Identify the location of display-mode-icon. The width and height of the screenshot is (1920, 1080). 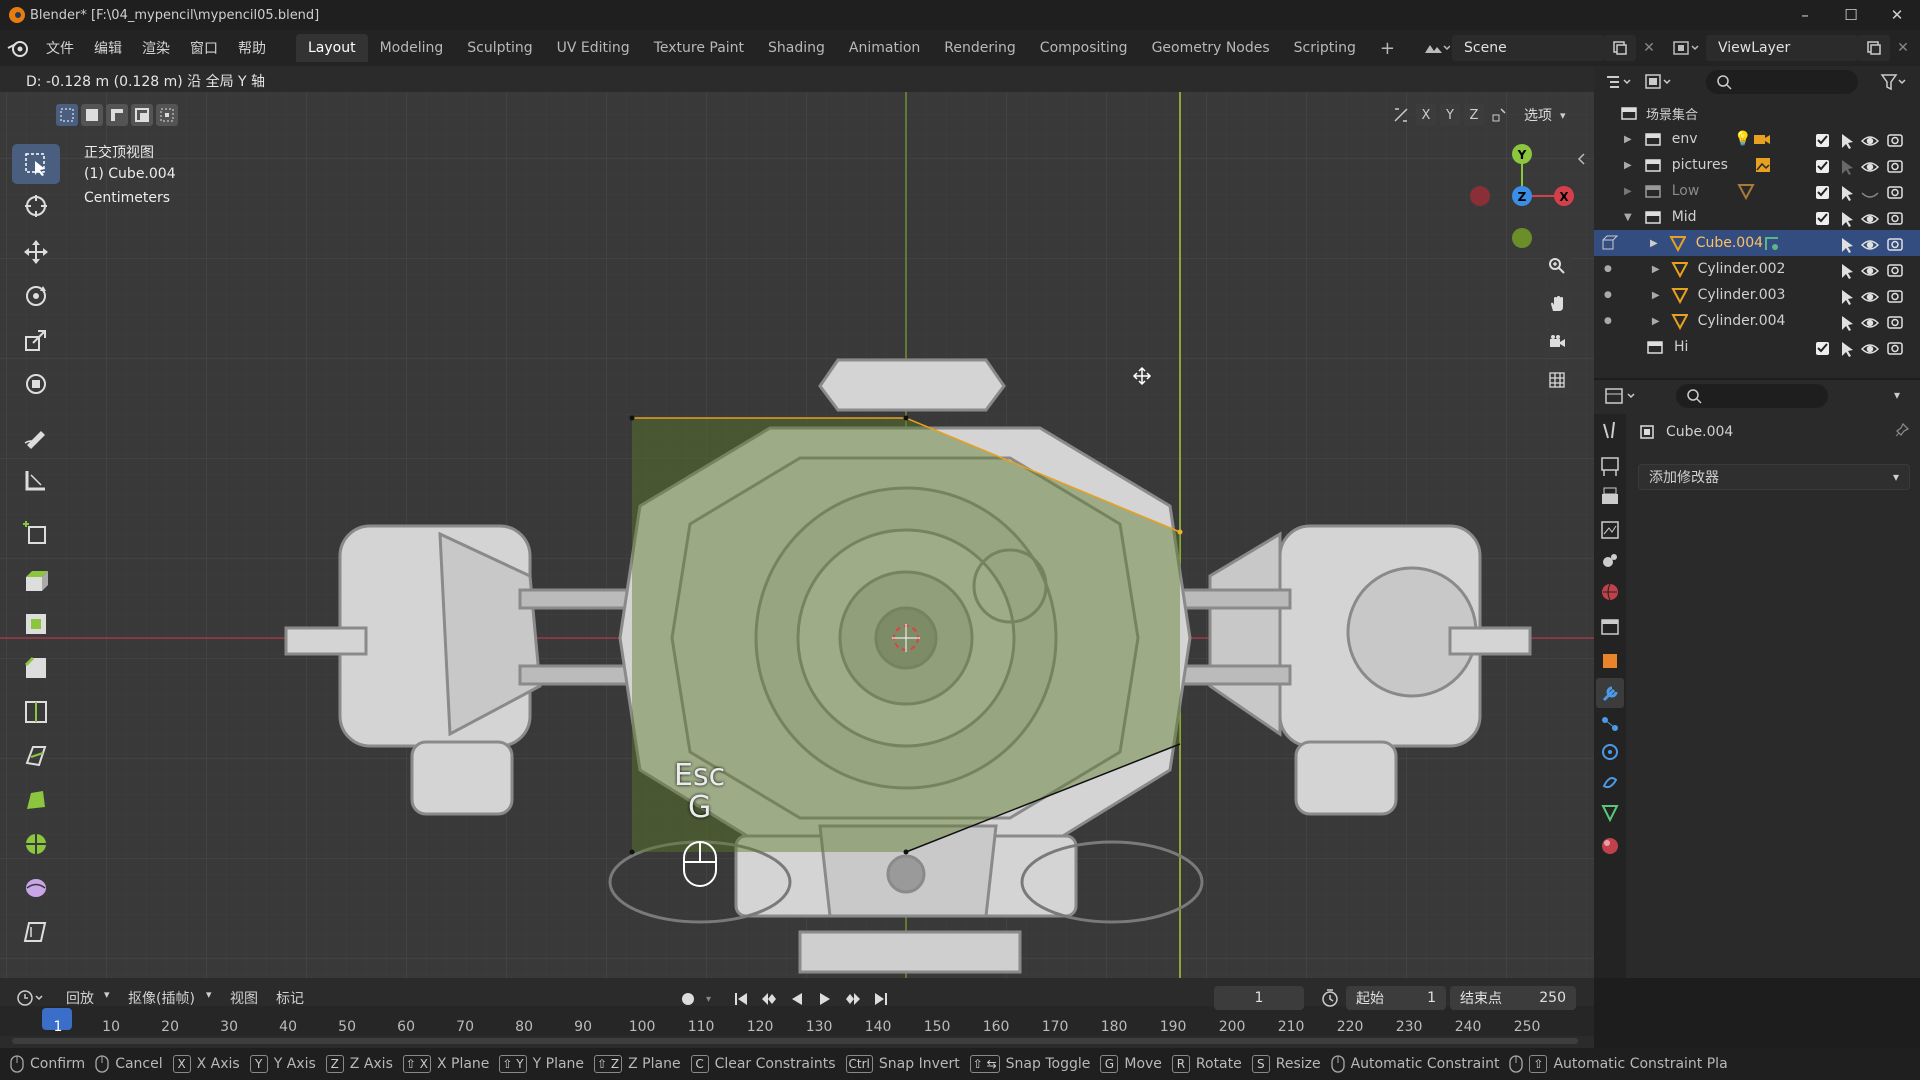
(1659, 84).